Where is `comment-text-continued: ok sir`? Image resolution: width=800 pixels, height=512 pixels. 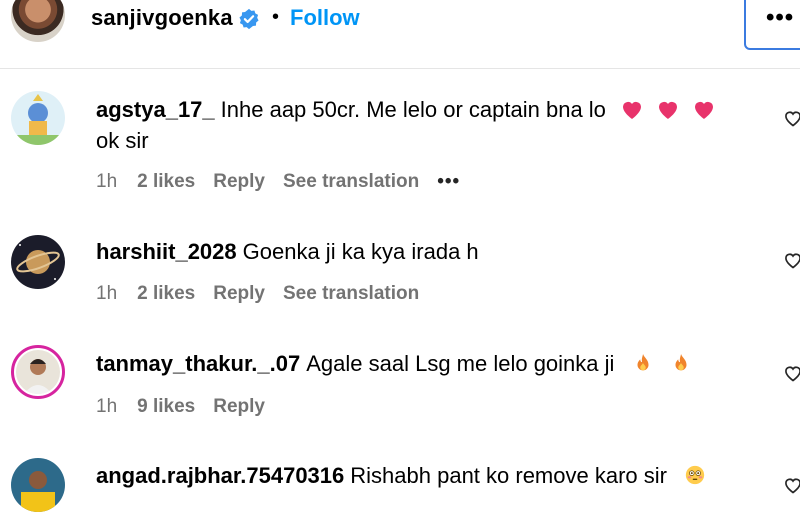 comment-text-continued: ok sir is located at coordinates (122, 140).